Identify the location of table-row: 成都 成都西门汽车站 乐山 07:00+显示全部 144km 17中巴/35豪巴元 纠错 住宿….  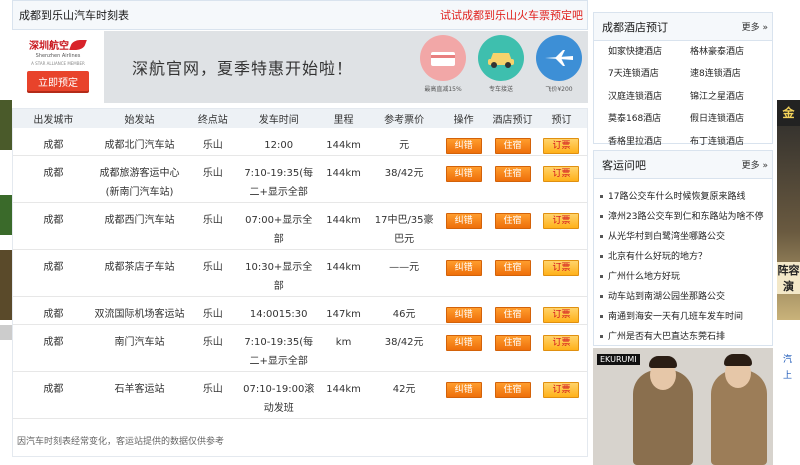
(300, 226).